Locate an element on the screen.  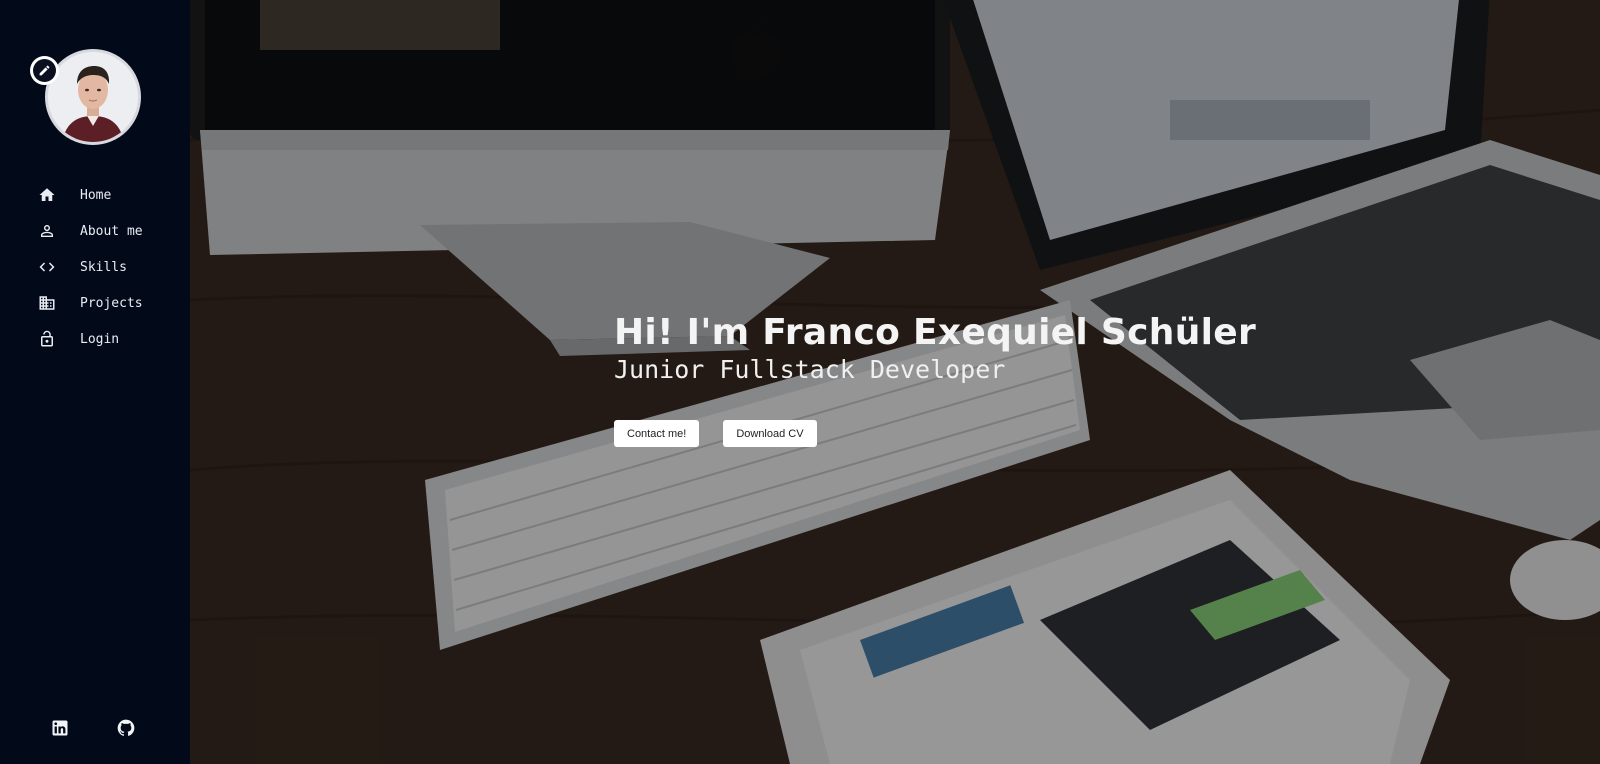
building-icon is located at coordinates (47, 303).